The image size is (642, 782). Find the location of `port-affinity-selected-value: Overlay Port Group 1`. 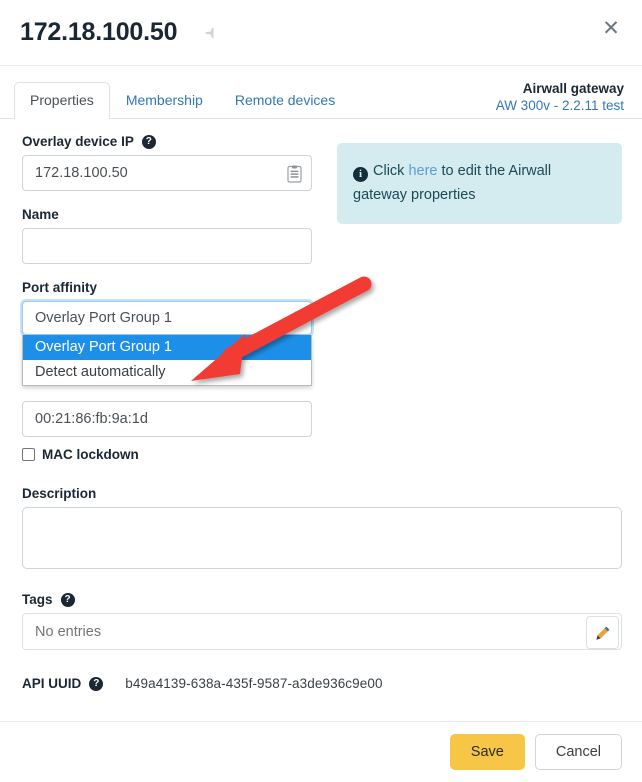

port-affinity-selected-value: Overlay Port Group 1 is located at coordinates (103, 318).